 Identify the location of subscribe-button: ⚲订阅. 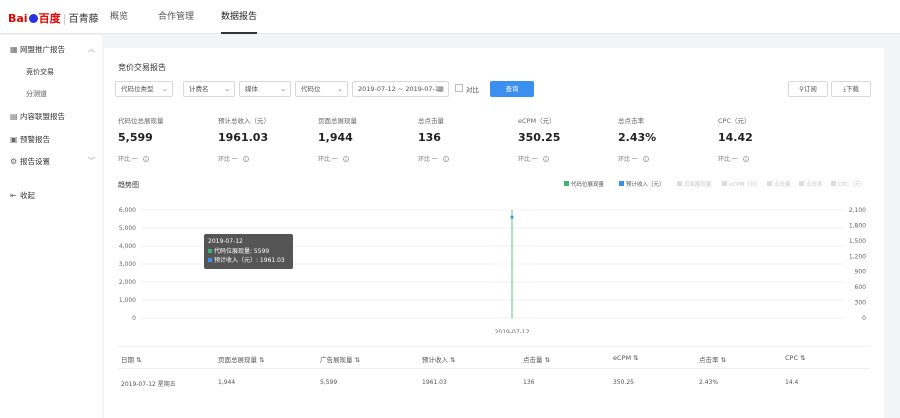
(808, 89).